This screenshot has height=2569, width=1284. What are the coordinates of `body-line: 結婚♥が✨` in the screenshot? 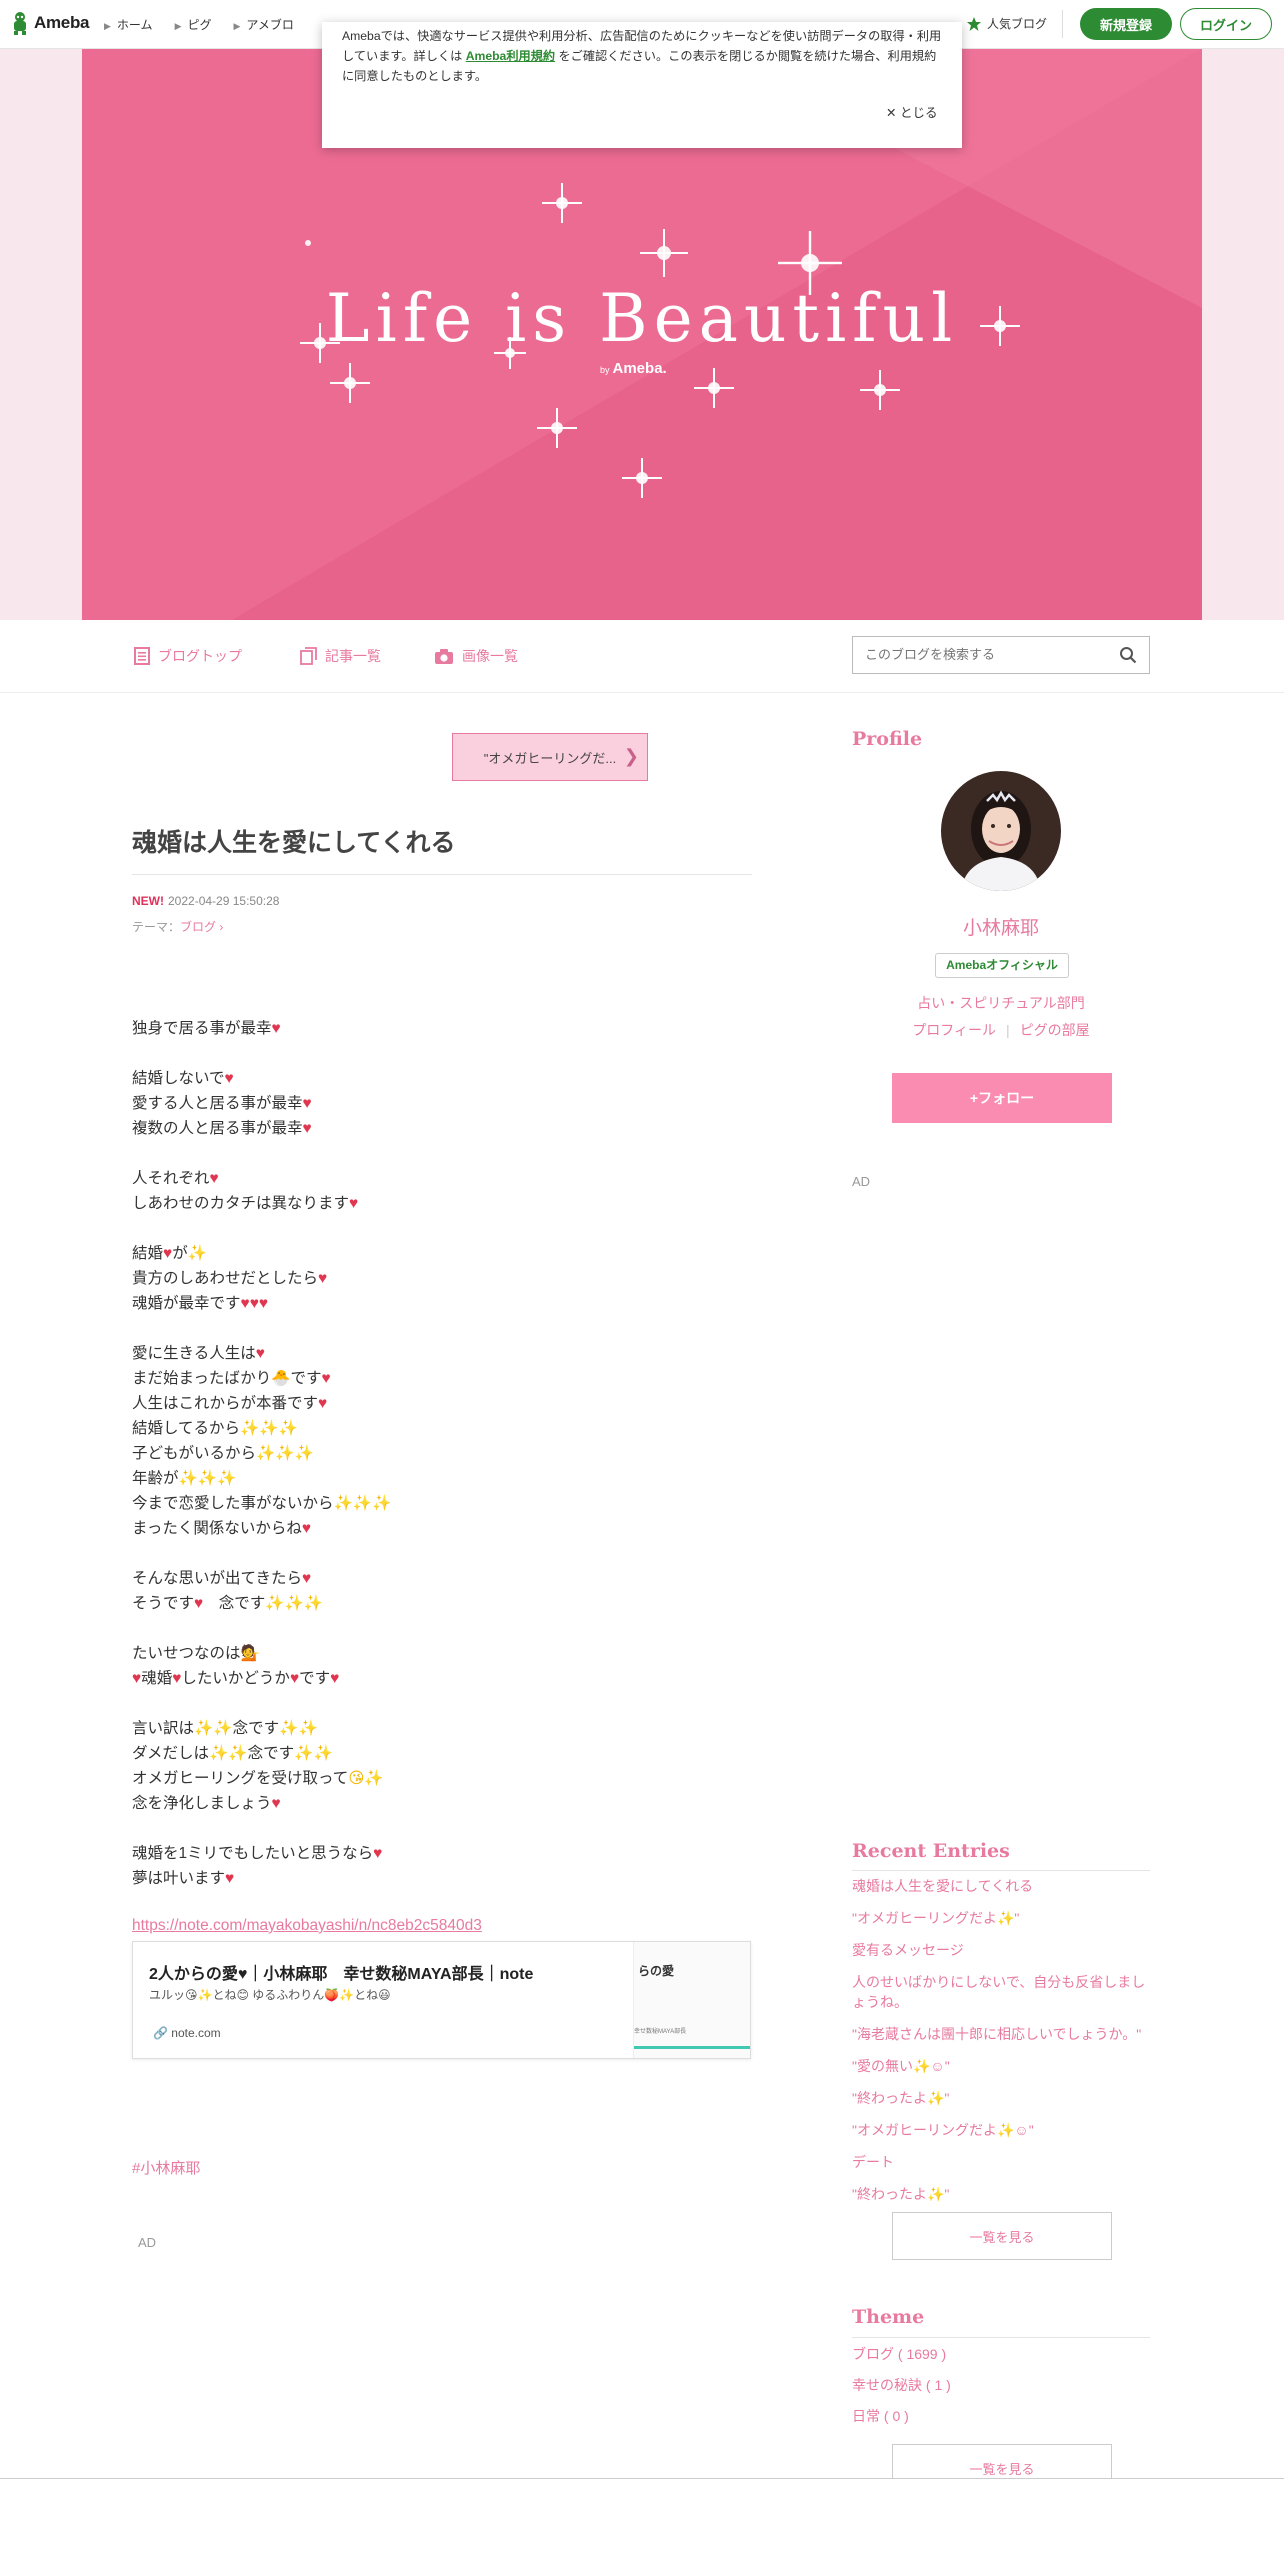 It's located at (261, 1253).